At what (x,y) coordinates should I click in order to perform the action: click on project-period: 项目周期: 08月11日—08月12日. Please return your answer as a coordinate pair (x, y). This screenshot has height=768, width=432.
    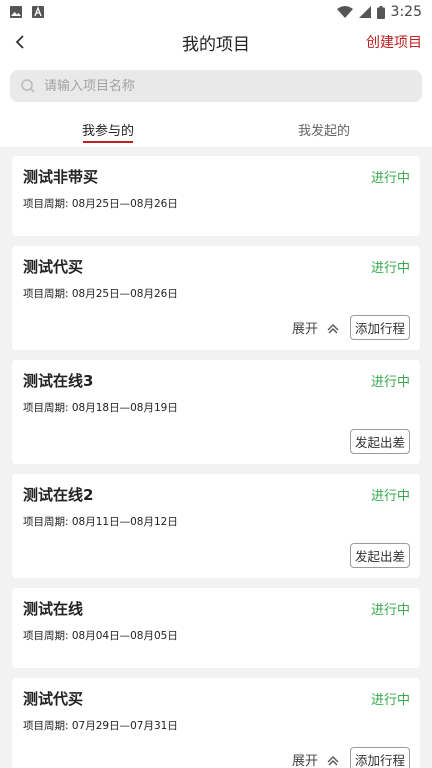
    Looking at the image, I should click on (100, 522).